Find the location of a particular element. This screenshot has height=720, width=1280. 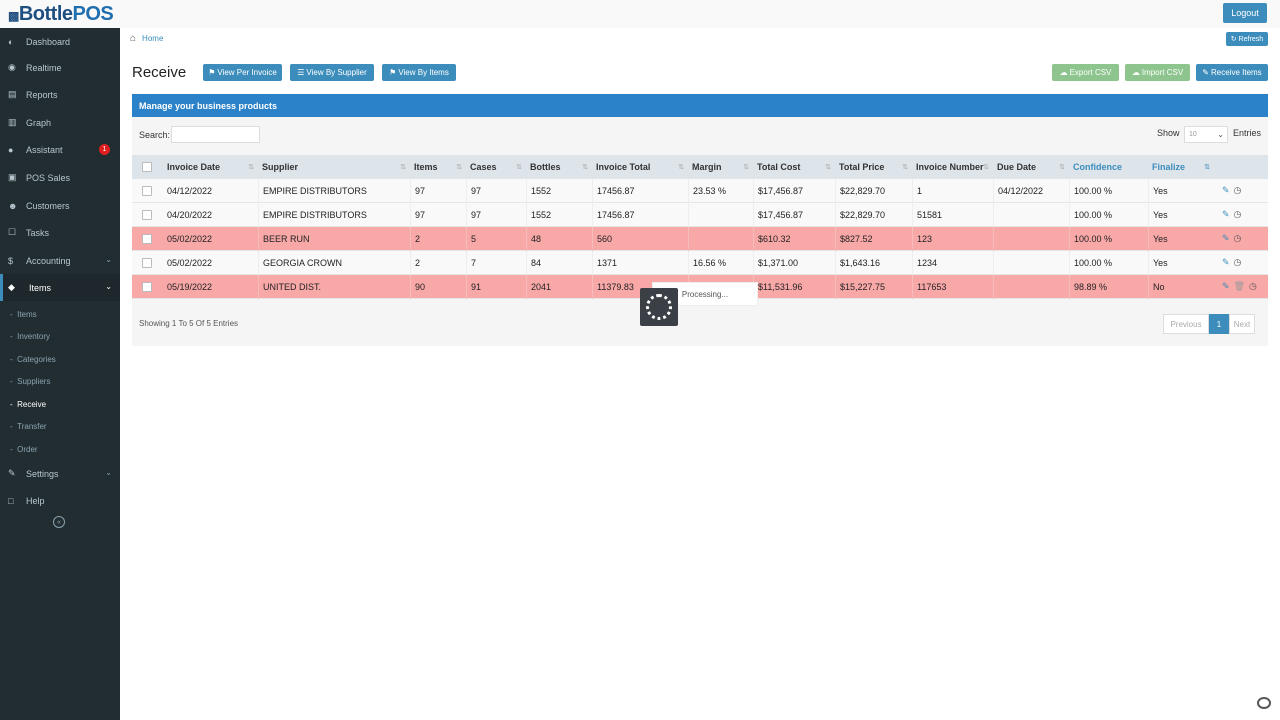

sidebar-item-reports: ▤ Reports is located at coordinates (60, 94).